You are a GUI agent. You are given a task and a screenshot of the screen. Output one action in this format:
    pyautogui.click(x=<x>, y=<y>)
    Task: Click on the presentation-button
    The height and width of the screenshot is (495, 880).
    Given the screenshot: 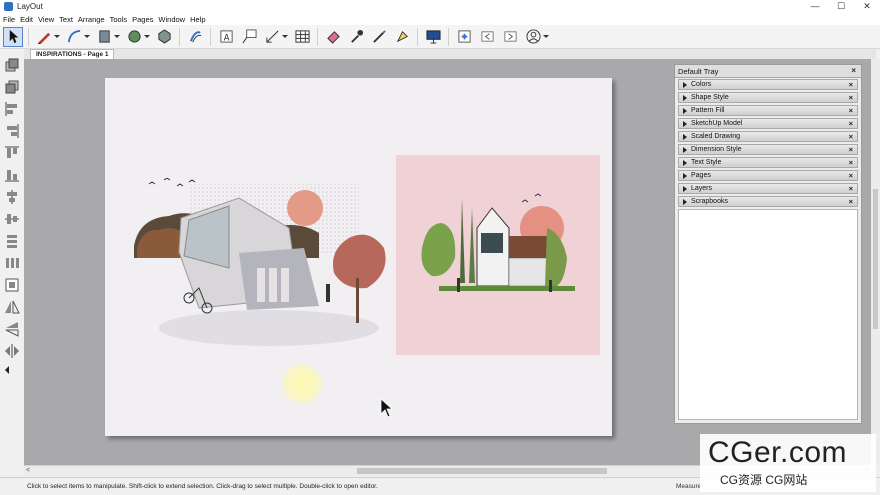 What is the action you would take?
    pyautogui.click(x=433, y=37)
    